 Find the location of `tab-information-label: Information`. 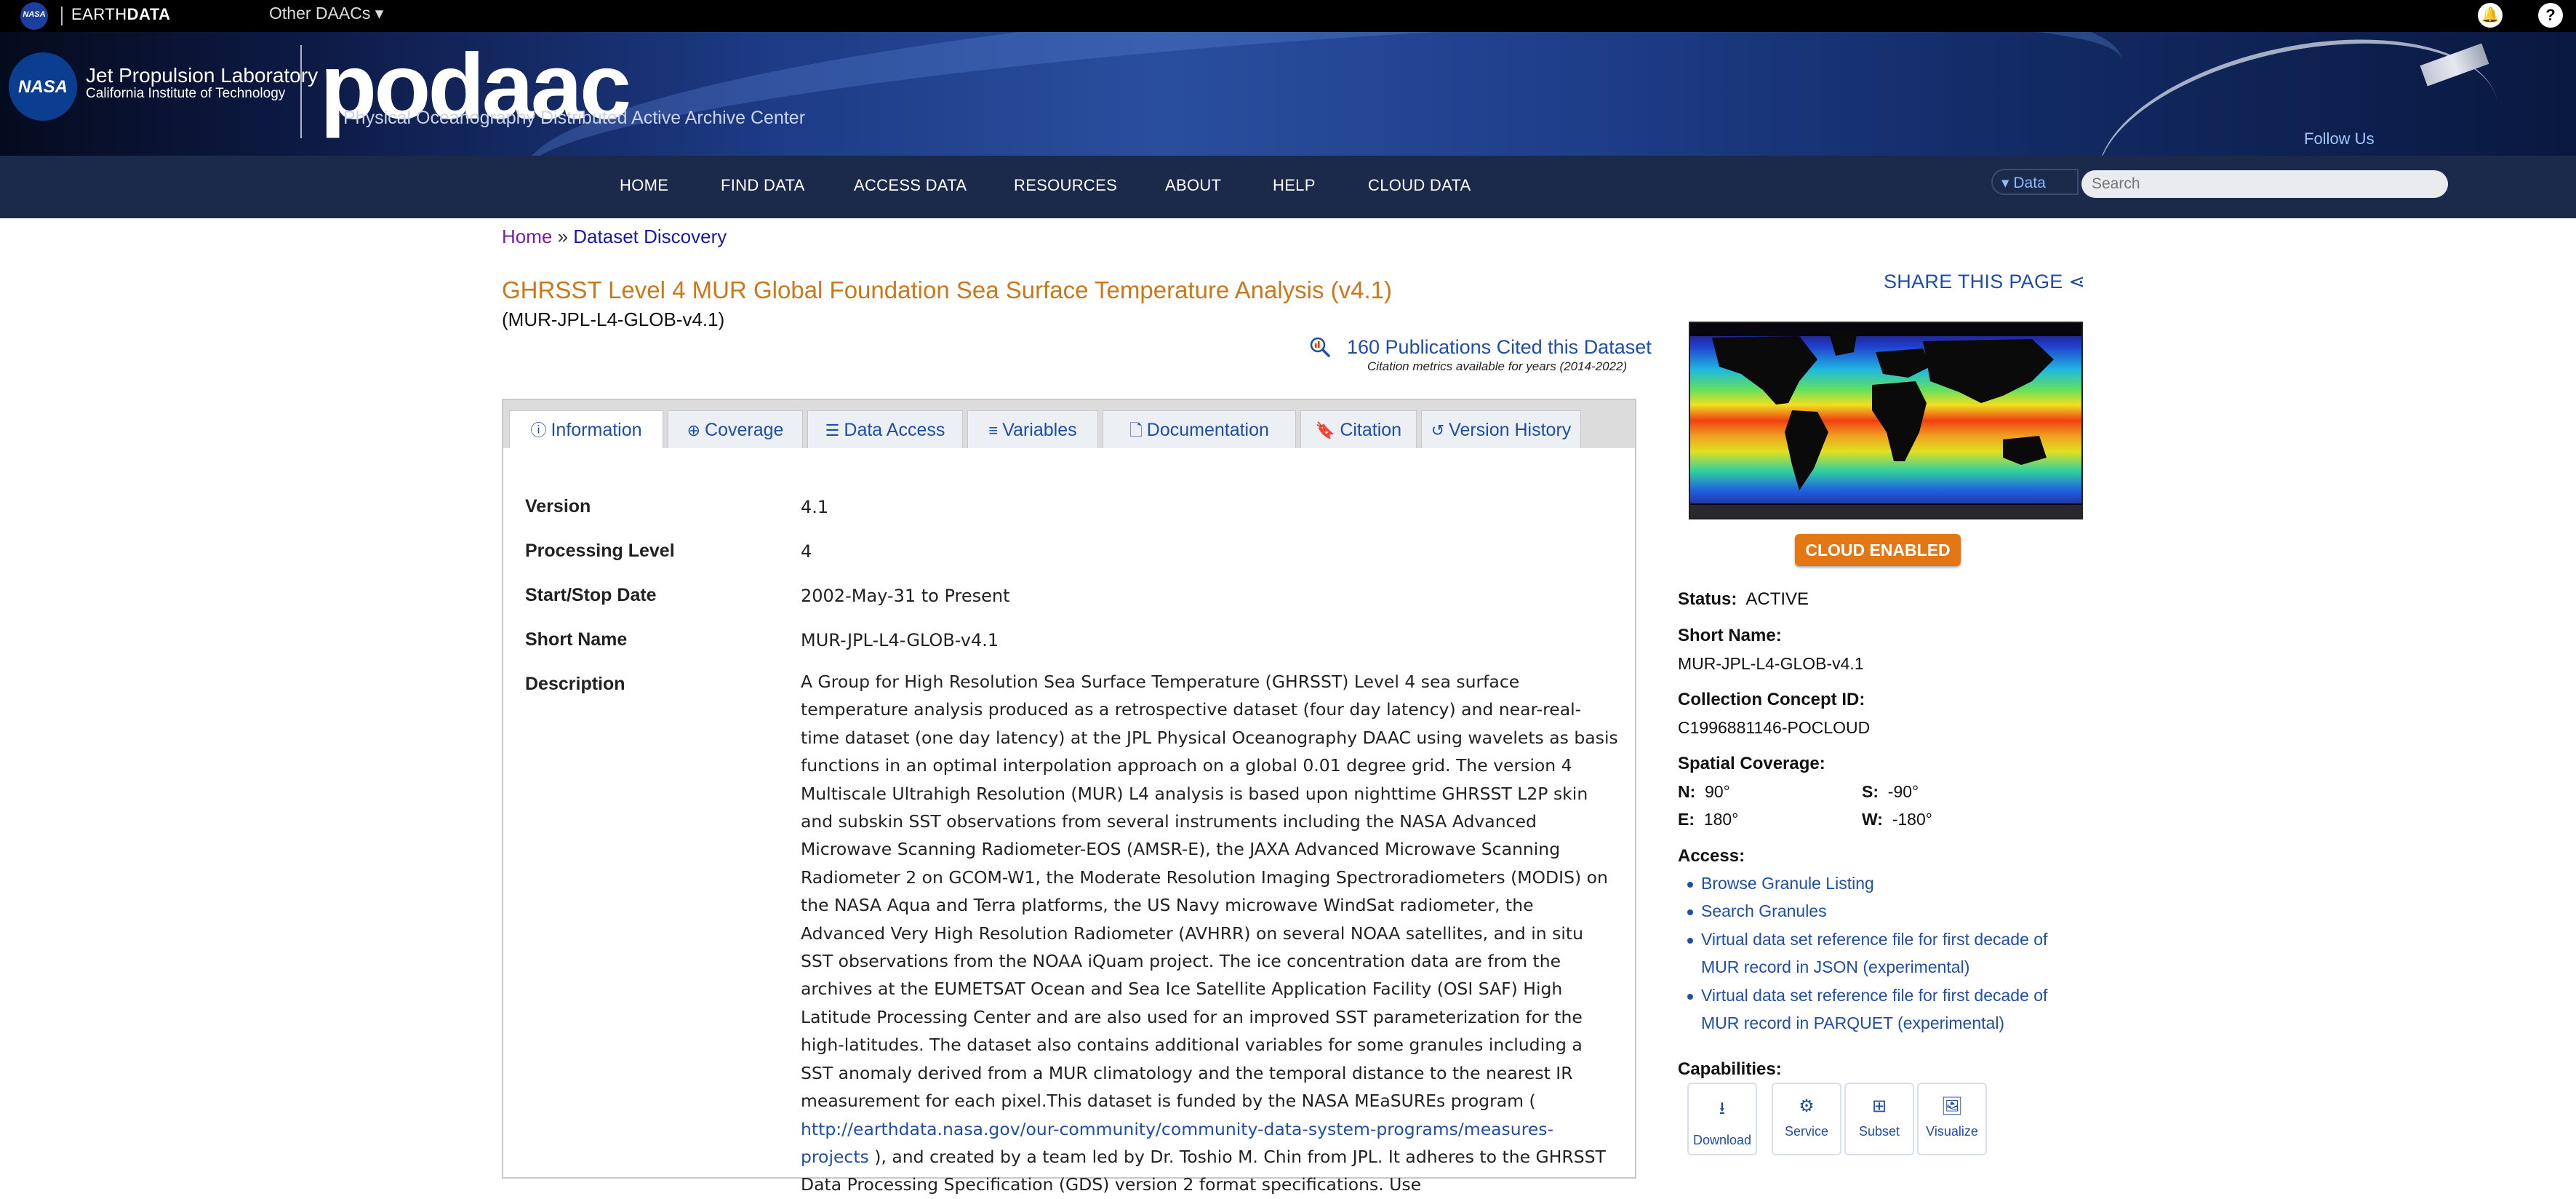

tab-information-label: Information is located at coordinates (596, 430).